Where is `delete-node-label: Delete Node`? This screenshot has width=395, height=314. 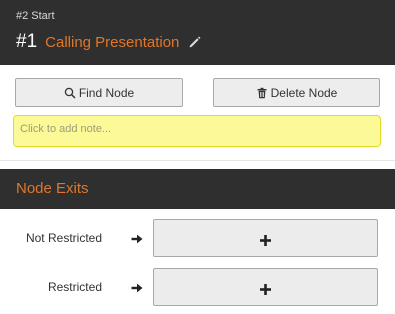
delete-node-label: Delete Node is located at coordinates (304, 92).